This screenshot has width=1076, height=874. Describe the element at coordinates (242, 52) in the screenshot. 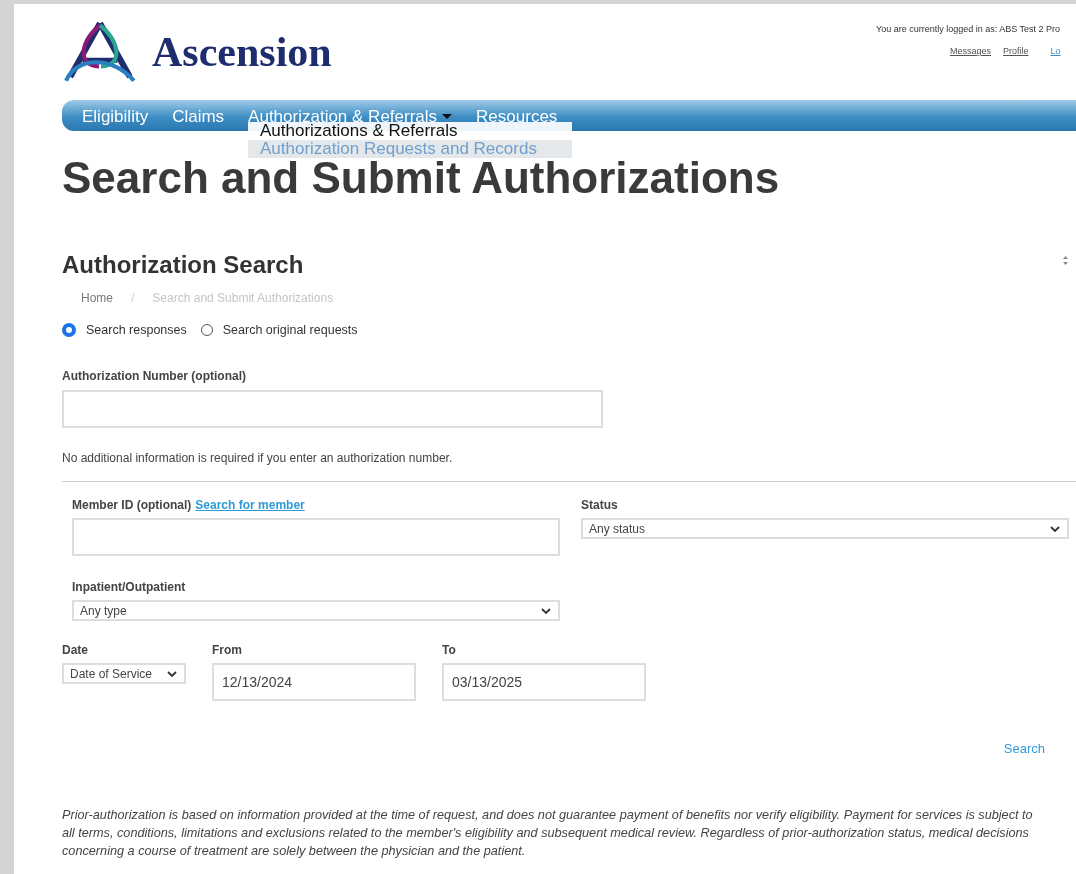

I see `logo-text: Ascension` at that location.